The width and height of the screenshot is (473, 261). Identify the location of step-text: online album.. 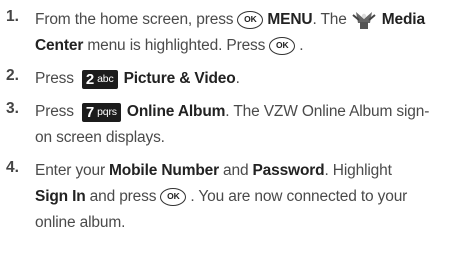
(80, 222).